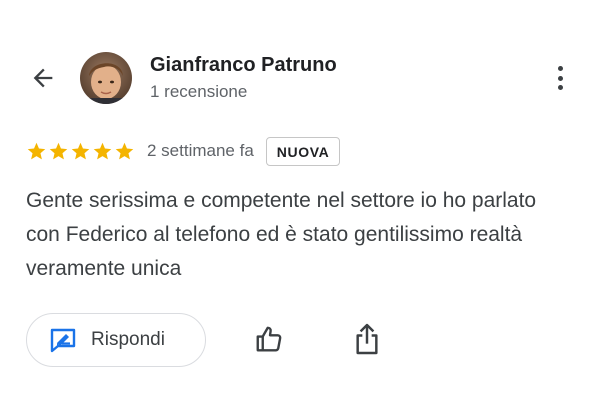 This screenshot has width=606, height=416. I want to click on avatar, so click(106, 78).